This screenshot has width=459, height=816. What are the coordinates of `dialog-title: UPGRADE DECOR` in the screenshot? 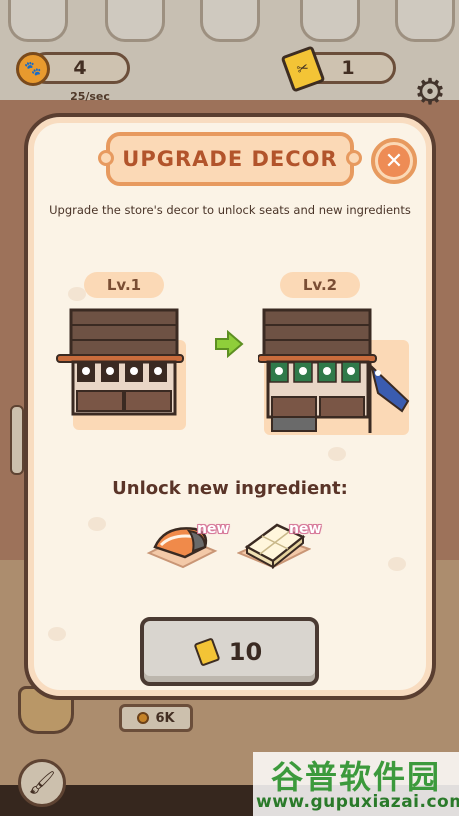 It's located at (230, 159).